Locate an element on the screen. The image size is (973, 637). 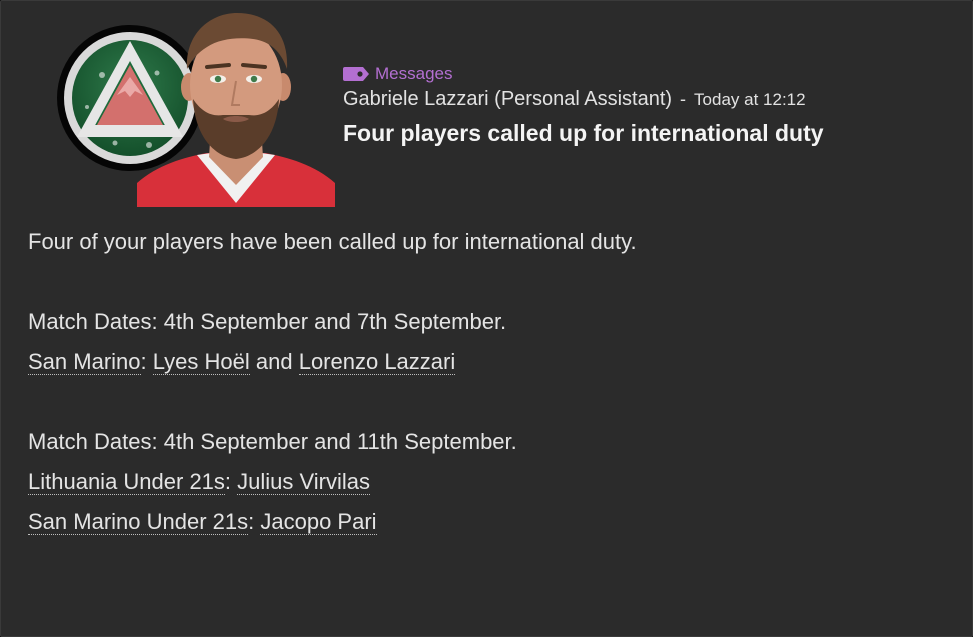
message-time: Today at 12:12 is located at coordinates (750, 99).